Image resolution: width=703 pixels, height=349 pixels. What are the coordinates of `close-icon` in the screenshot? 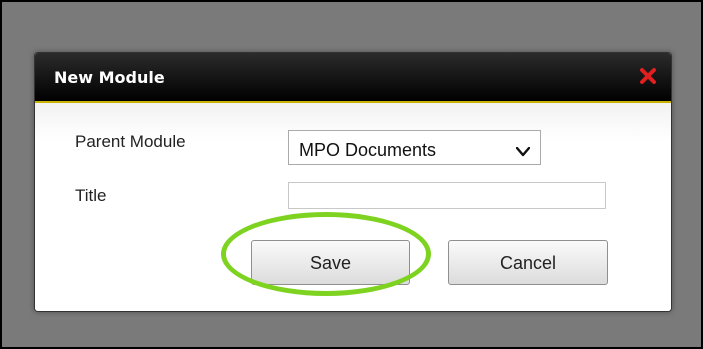 It's located at (648, 76).